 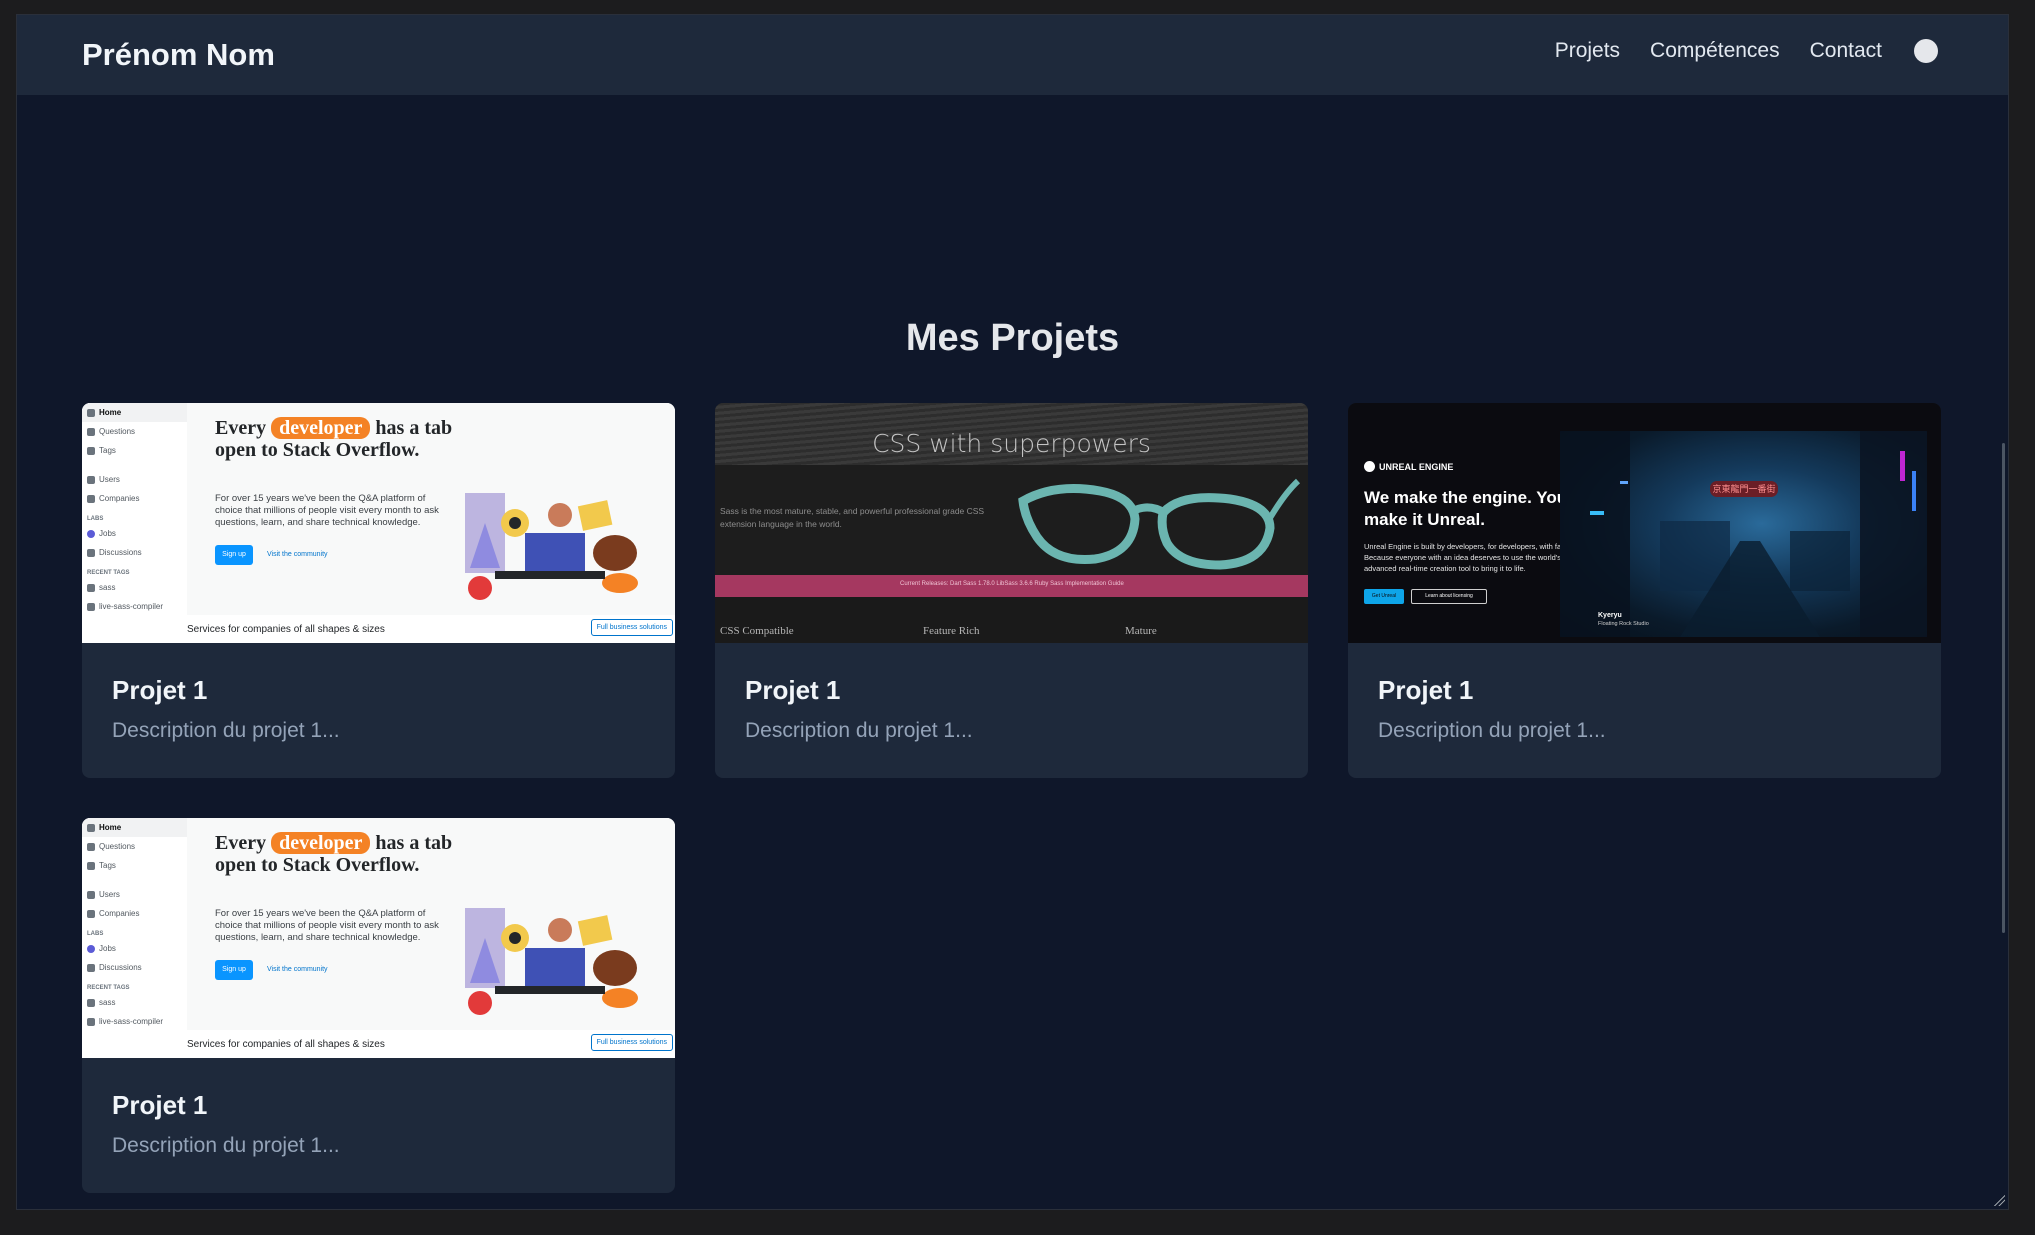 What do you see at coordinates (1610, 615) in the screenshot?
I see `ue-credit: Kyeryu` at bounding box center [1610, 615].